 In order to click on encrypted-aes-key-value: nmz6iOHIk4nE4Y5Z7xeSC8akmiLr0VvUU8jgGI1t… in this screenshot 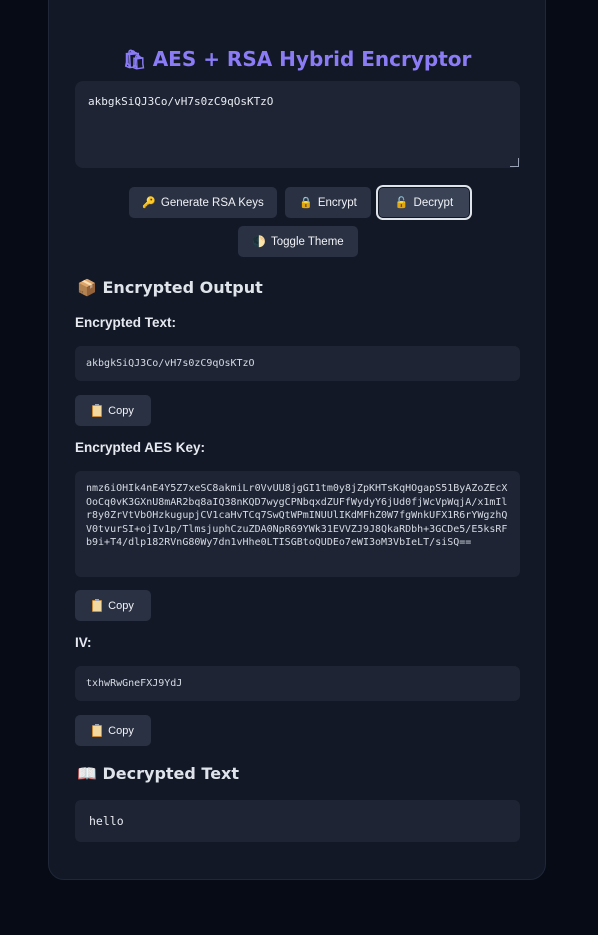, I will do `click(297, 524)`.